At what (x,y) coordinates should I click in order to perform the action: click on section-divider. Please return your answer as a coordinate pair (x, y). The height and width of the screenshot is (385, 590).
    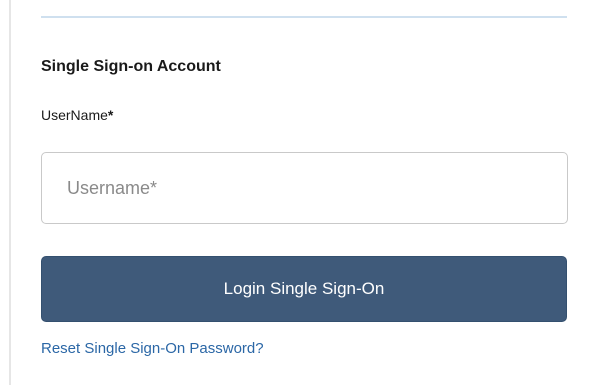
    Looking at the image, I should click on (304, 17).